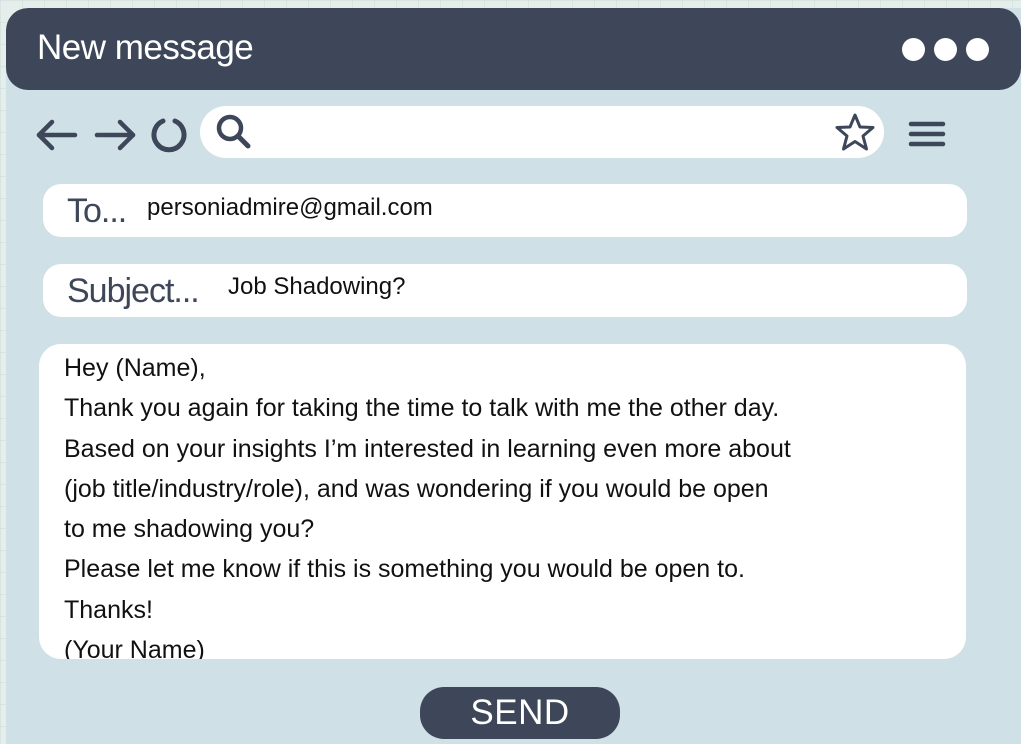 The image size is (1021, 744). Describe the element at coordinates (115, 135) in the screenshot. I see `arrow-right-icon` at that location.